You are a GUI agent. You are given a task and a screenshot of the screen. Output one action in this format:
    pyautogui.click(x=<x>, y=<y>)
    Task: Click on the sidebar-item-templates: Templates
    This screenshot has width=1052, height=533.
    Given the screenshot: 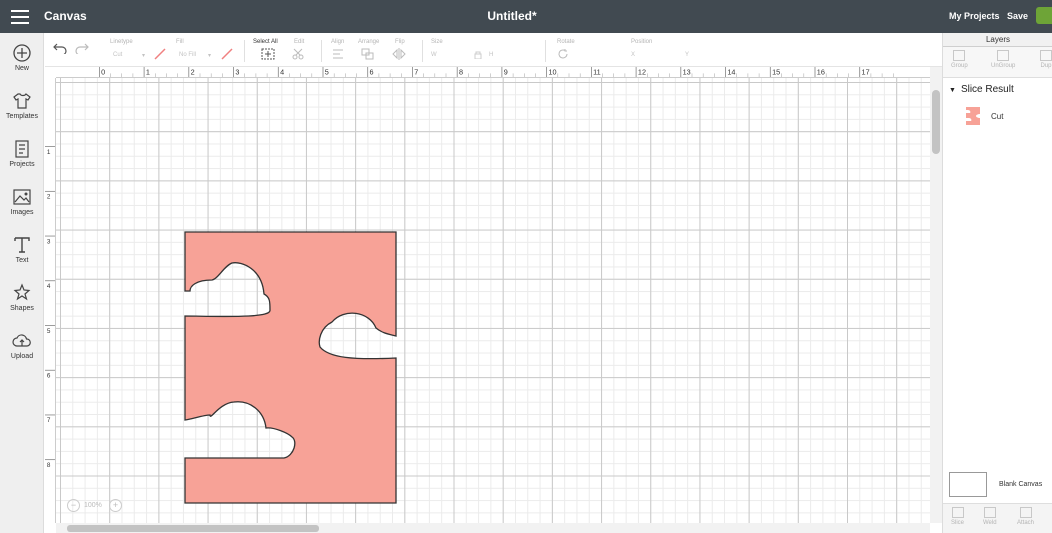 What is the action you would take?
    pyautogui.click(x=22, y=114)
    